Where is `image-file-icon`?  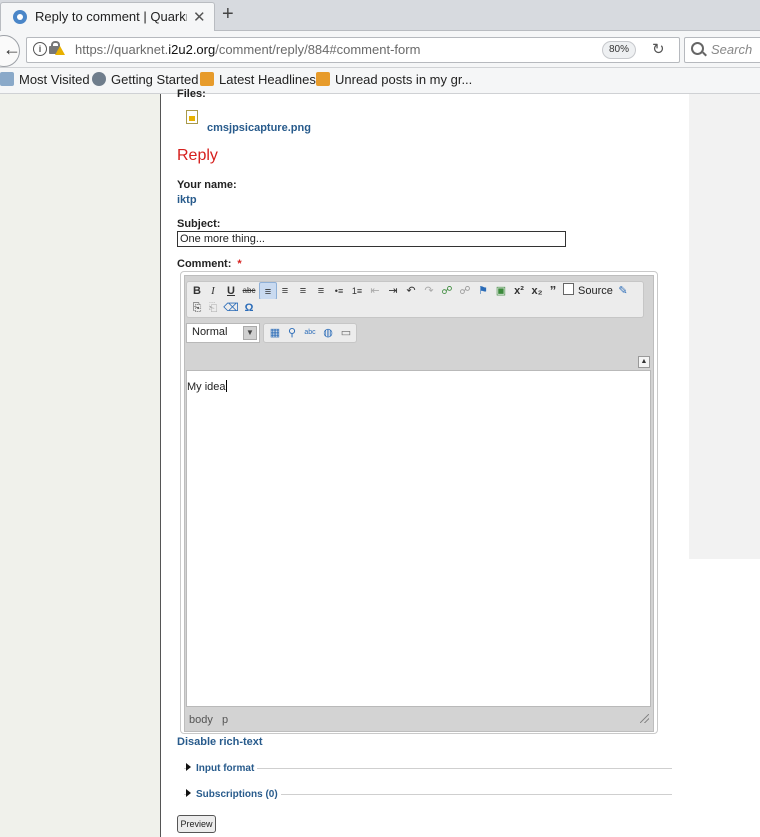
image-file-icon is located at coordinates (192, 117).